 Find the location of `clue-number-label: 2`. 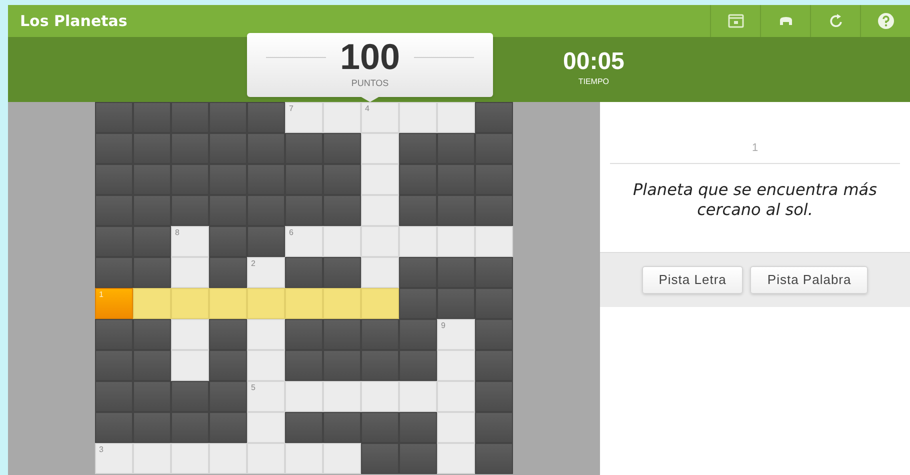

clue-number-label: 2 is located at coordinates (253, 264).